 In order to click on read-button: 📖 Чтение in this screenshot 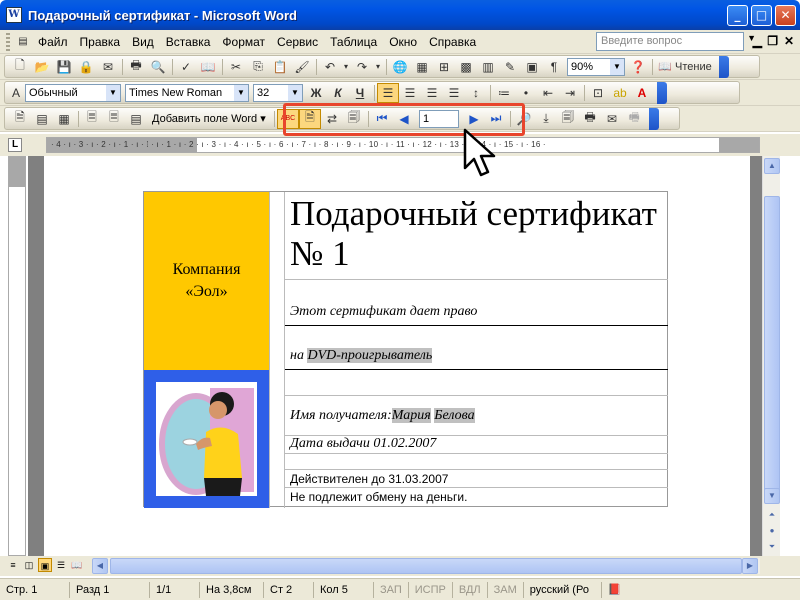, I will do `click(685, 67)`.